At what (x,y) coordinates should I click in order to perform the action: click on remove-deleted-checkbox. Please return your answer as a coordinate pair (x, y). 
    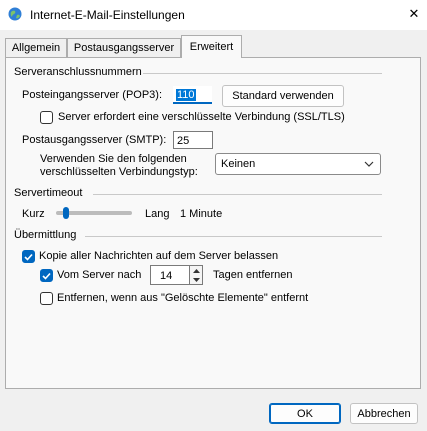
    Looking at the image, I should click on (46, 298).